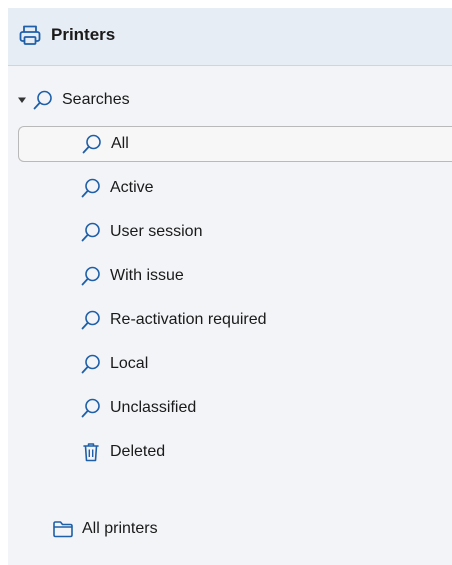 This screenshot has height=565, width=452. I want to click on tree-item-unclassified: Unclassified, so click(138, 408).